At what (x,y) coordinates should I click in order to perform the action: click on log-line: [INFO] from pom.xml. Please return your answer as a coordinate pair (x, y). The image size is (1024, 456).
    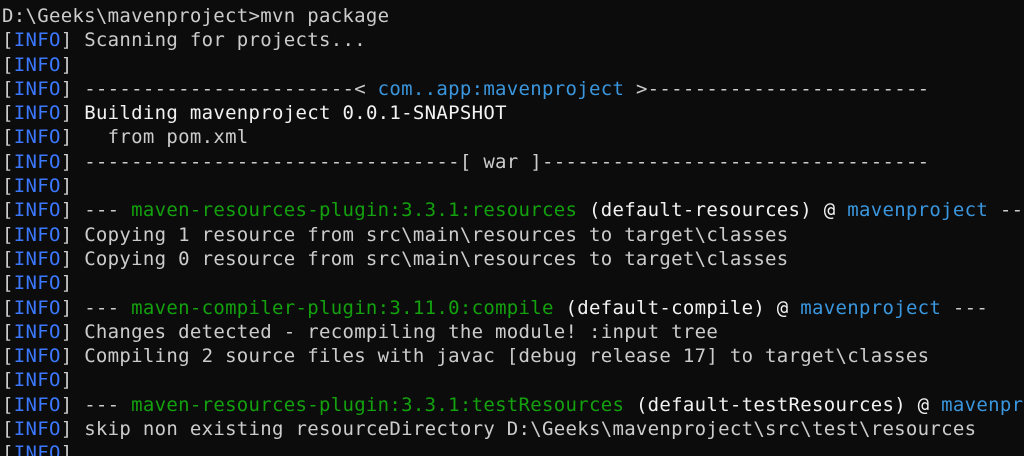
    Looking at the image, I should click on (513, 137).